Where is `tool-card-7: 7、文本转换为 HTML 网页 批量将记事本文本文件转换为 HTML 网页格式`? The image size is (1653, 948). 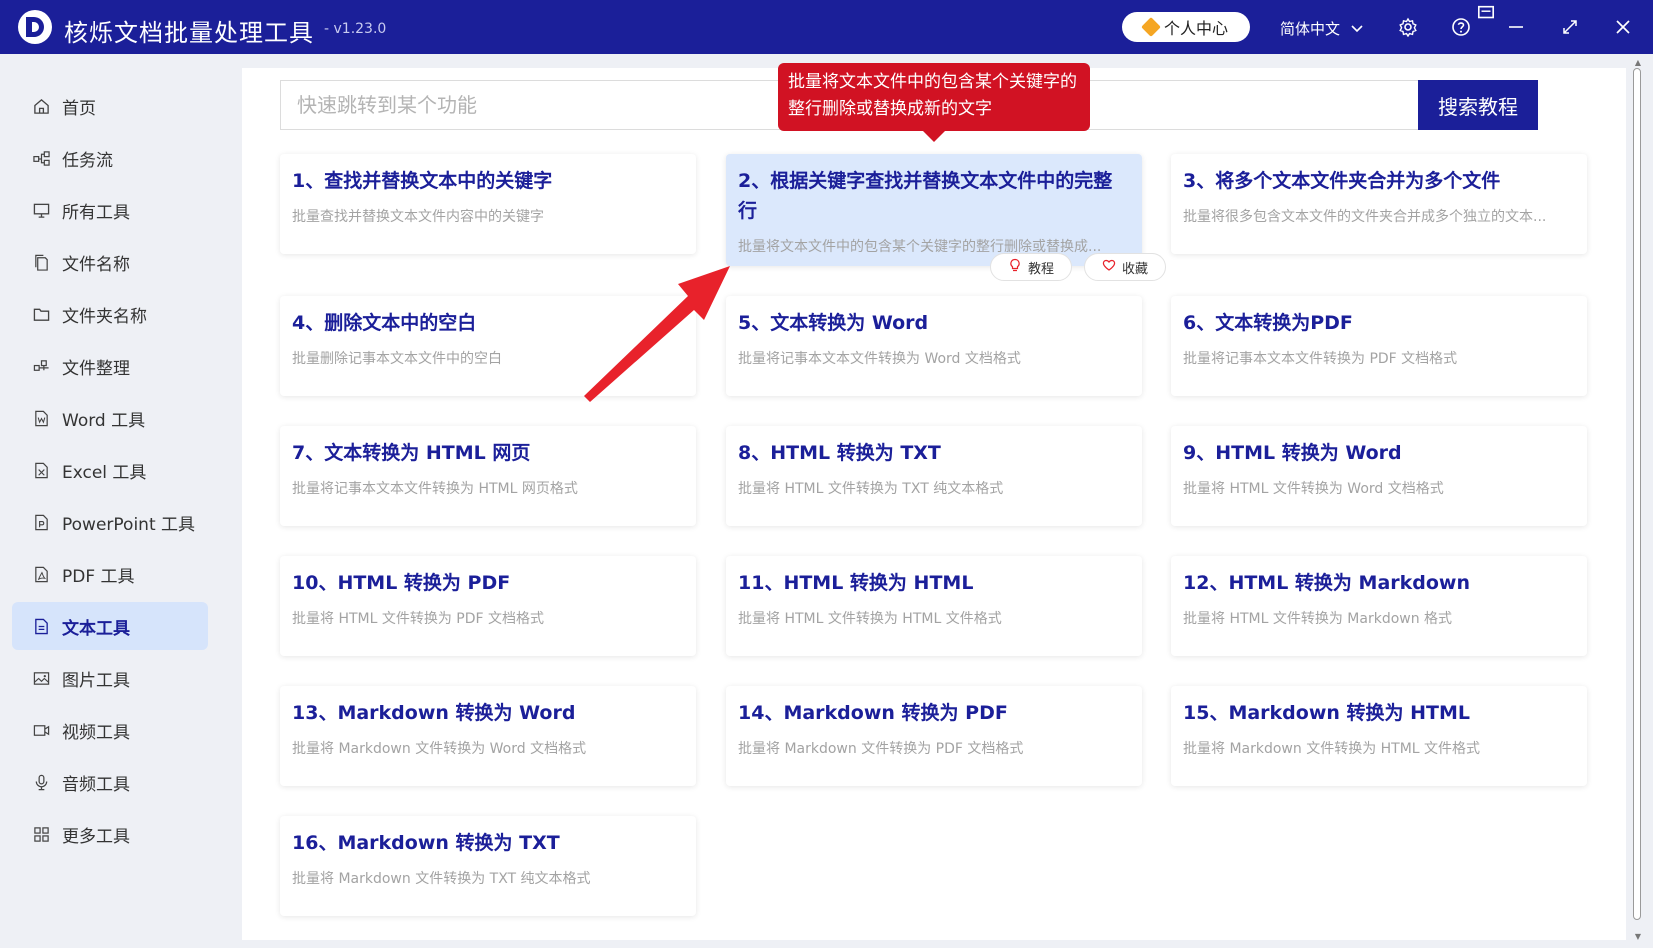 tool-card-7: 7、文本转换为 HTML 网页 批量将记事本文本文件转换为 HTML 网页格式 is located at coordinates (488, 476).